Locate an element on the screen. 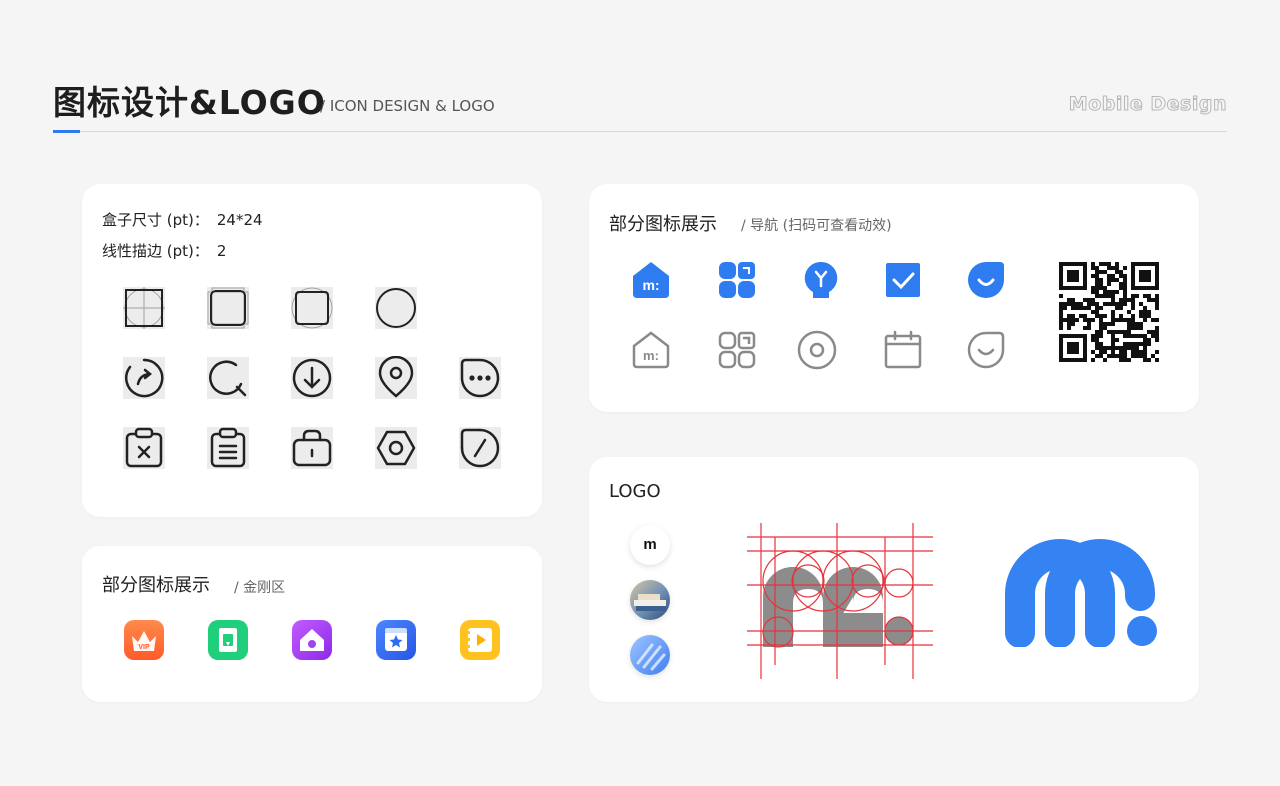 This screenshot has width=1280, height=786. stroke-label: 线性描边 (pt)： is located at coordinates (155, 251).